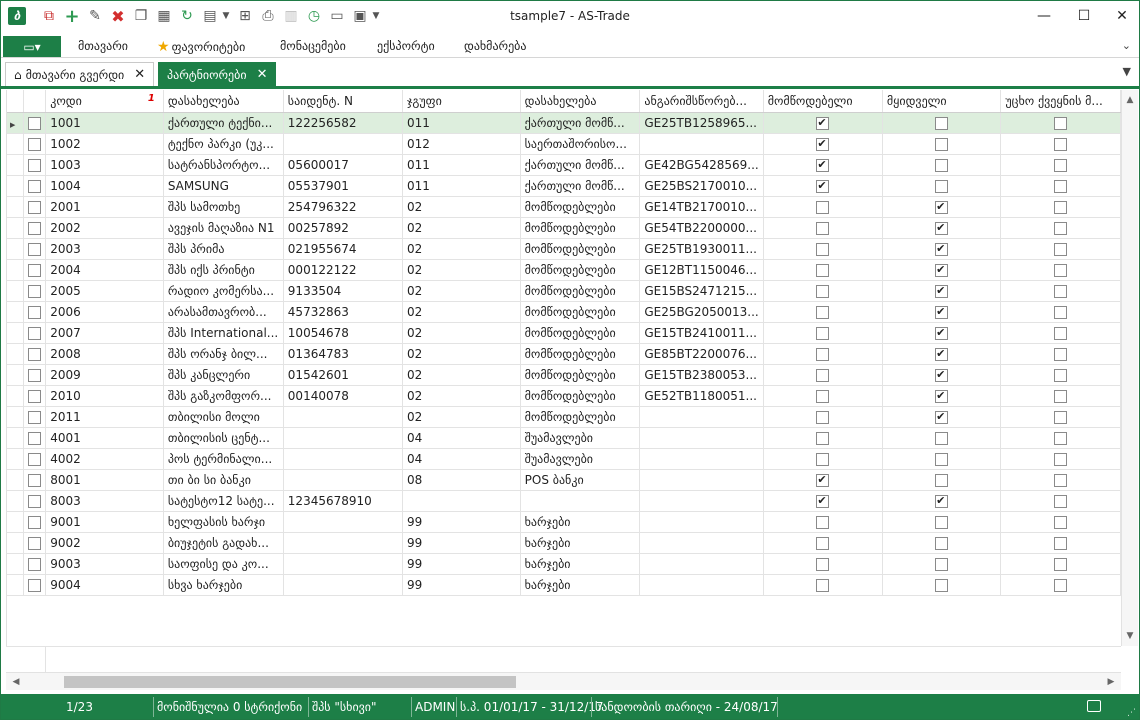 Image resolution: width=1140 pixels, height=720 pixels. I want to click on cell-name: შპს პრიმა, so click(223, 249).